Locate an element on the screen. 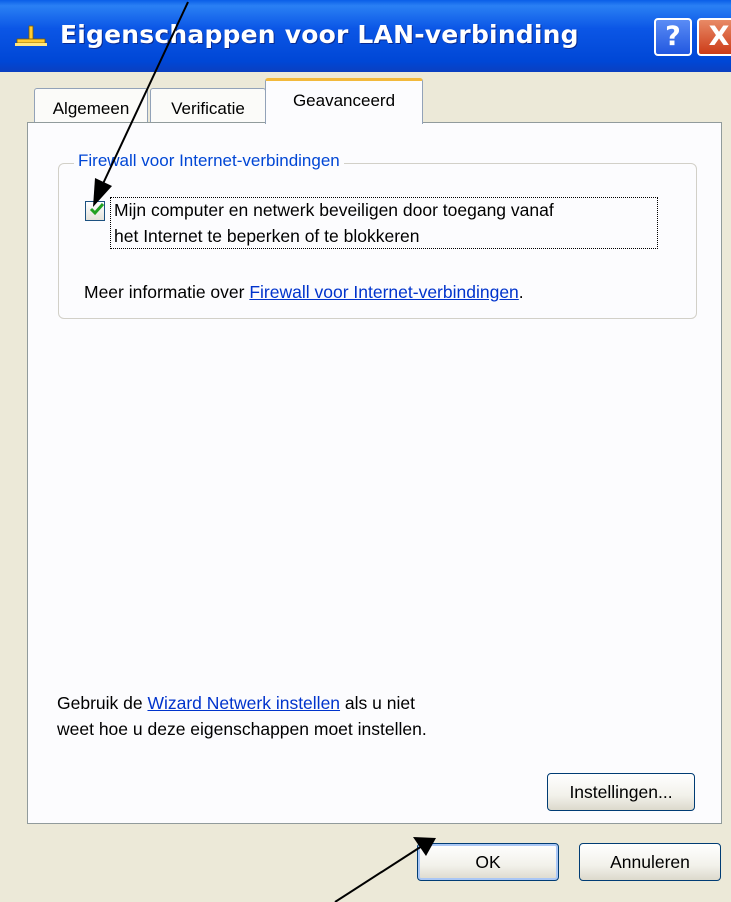 The image size is (731, 902). firewall-info-link: Firewall voor Internet-verbindingen is located at coordinates (383, 292).